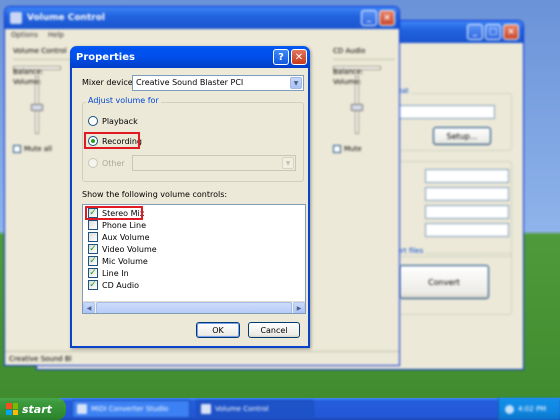  What do you see at coordinates (124, 225) in the screenshot?
I see `control-label: Phone Line` at bounding box center [124, 225].